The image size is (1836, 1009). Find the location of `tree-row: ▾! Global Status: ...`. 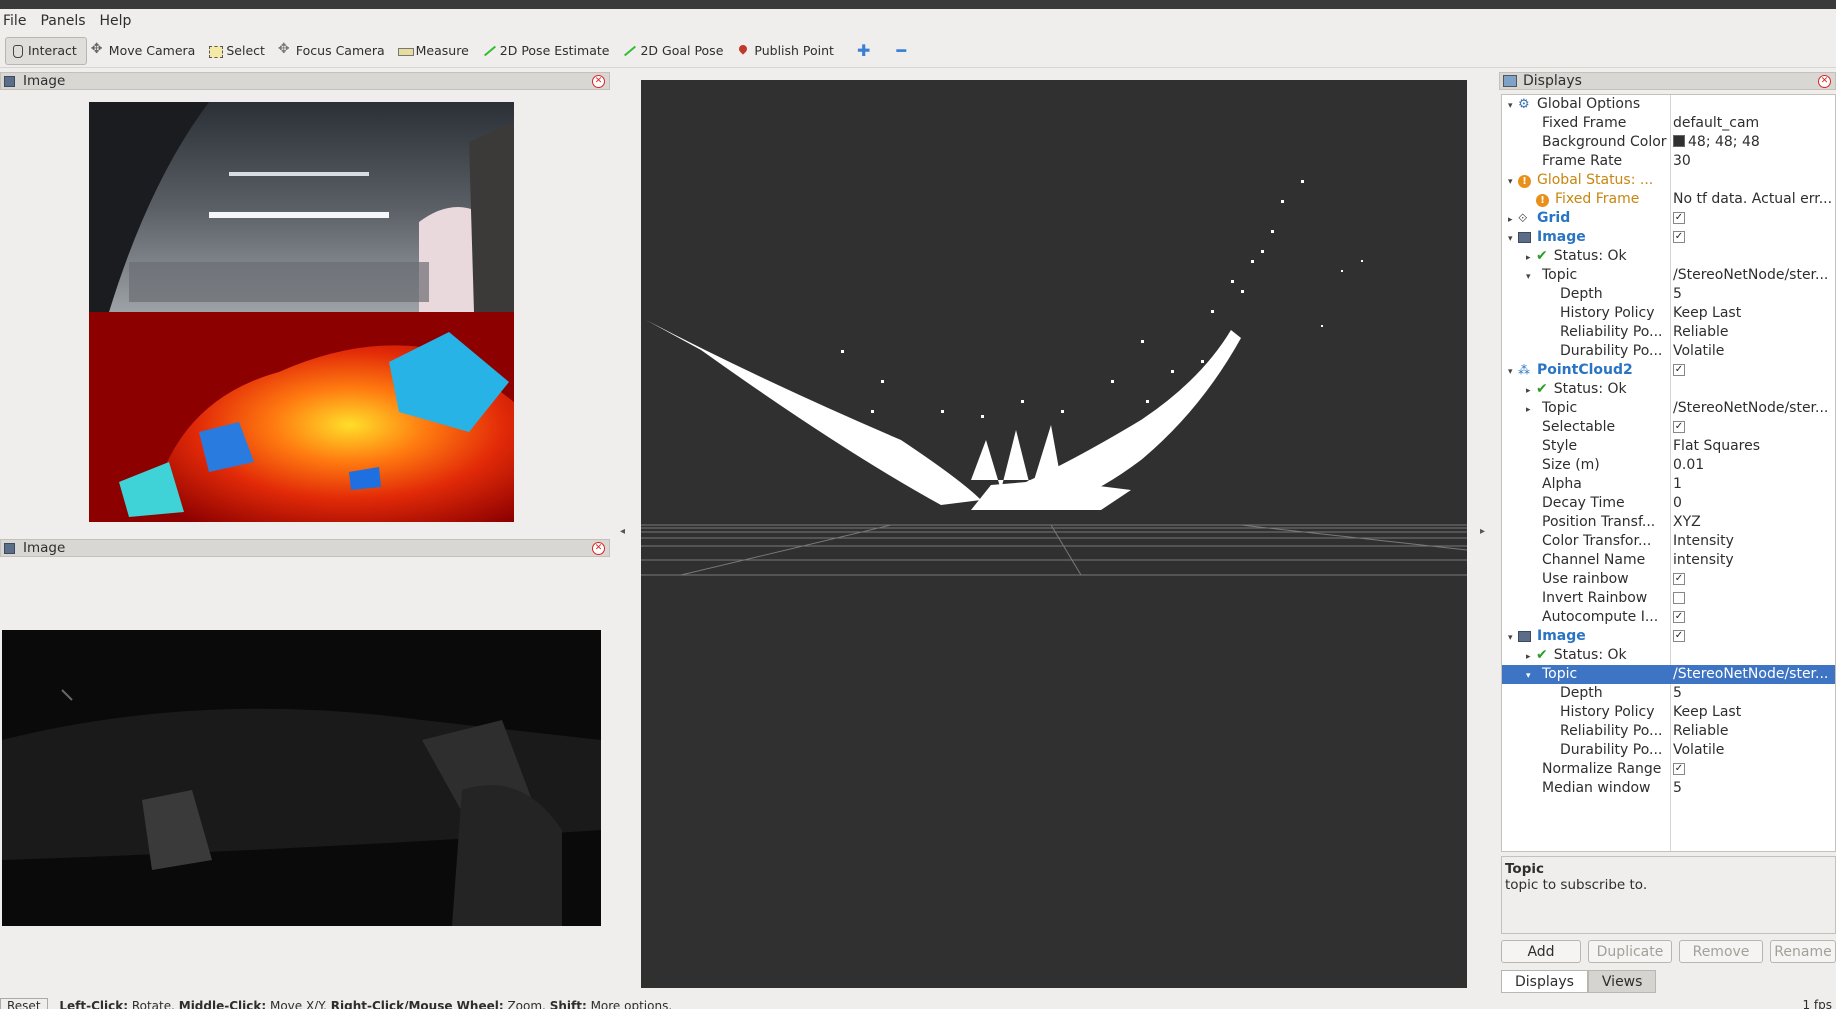

tree-row: ▾! Global Status: ... is located at coordinates (1668, 180).